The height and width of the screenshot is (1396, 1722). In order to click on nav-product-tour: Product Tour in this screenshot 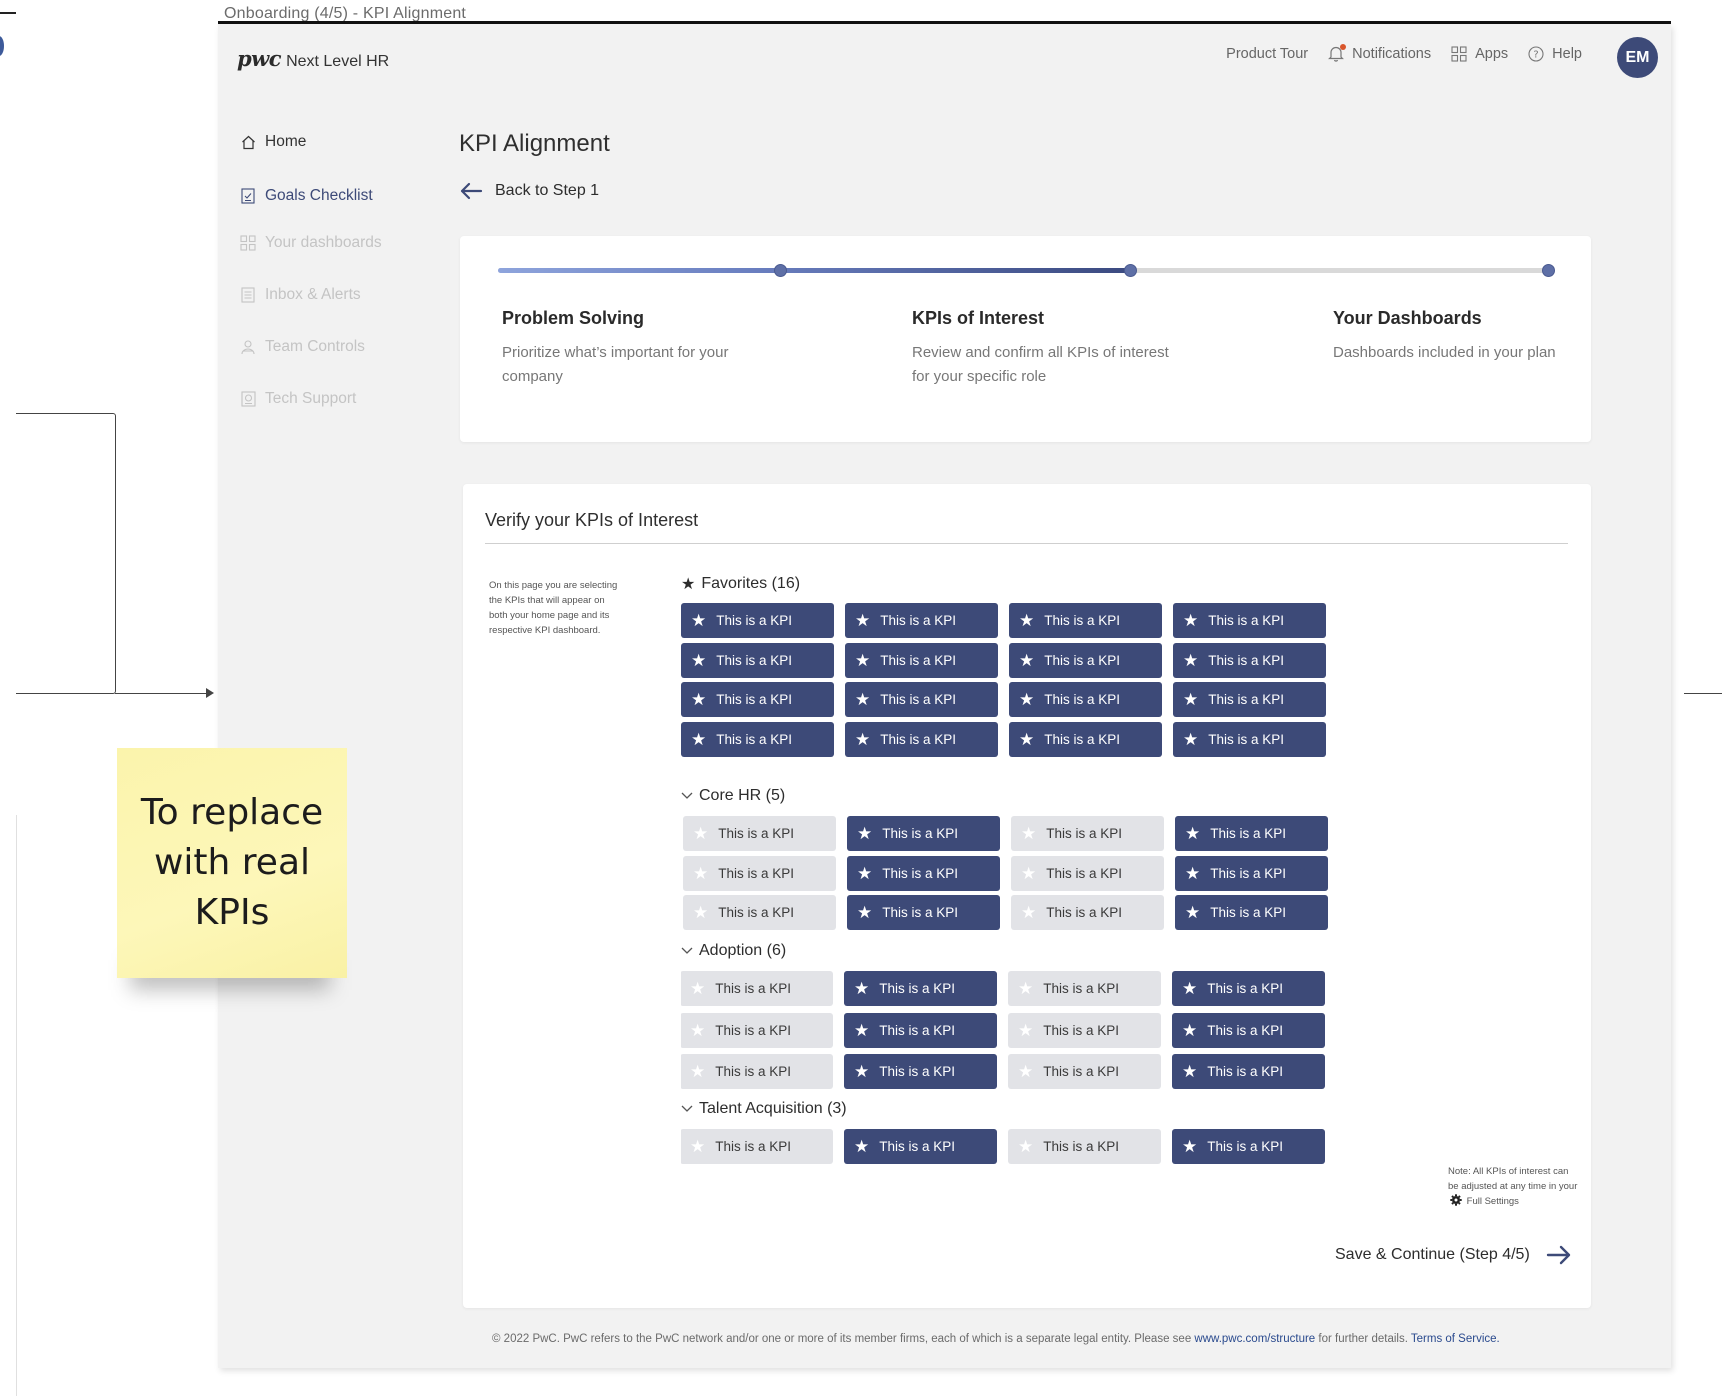, I will do `click(1267, 54)`.